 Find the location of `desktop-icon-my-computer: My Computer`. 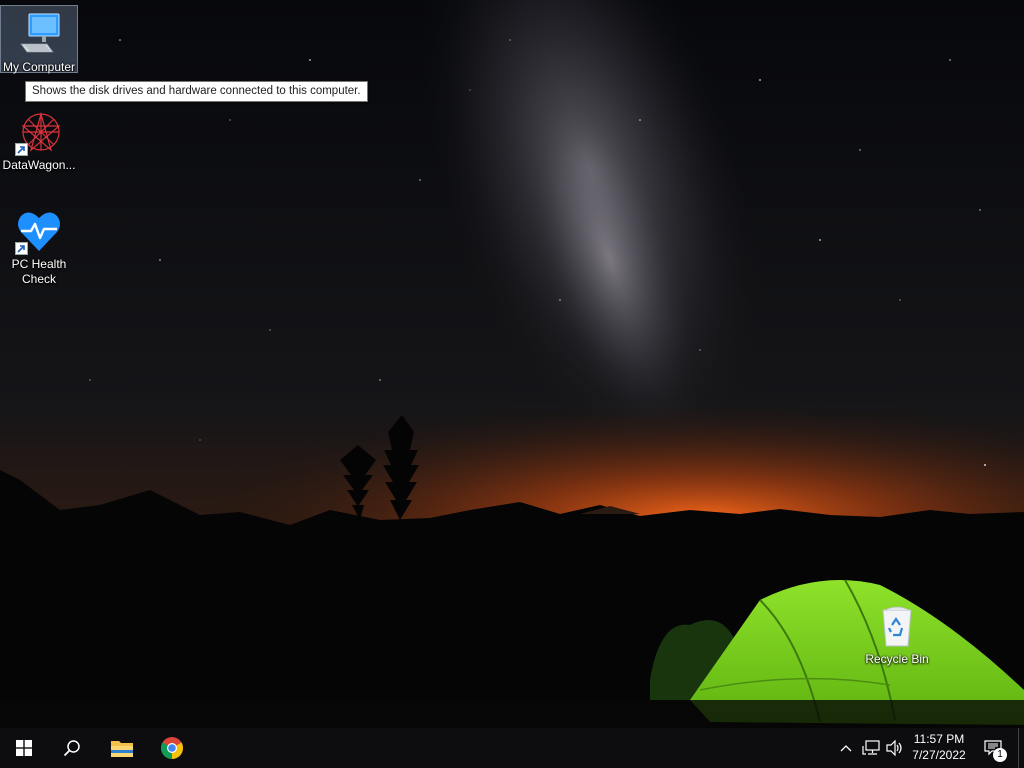

desktop-icon-my-computer: My Computer is located at coordinates (39, 39).